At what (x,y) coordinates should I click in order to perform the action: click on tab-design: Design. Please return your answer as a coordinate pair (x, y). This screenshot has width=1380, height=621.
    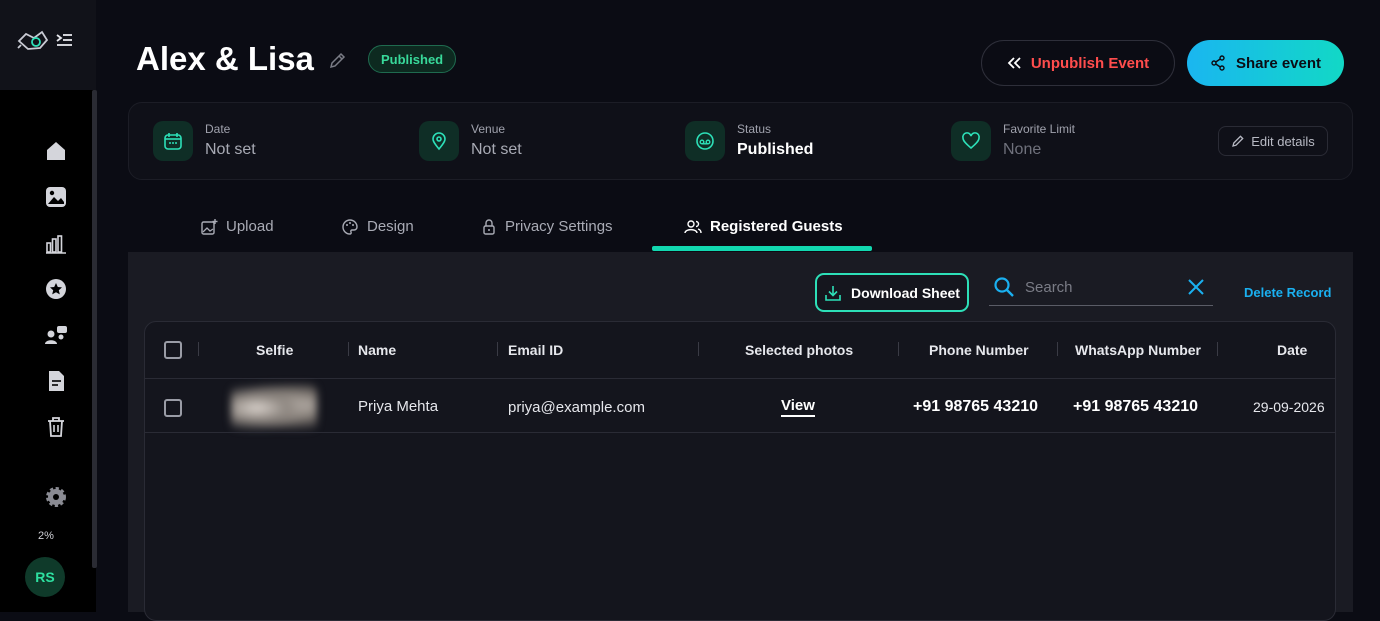
    Looking at the image, I should click on (377, 230).